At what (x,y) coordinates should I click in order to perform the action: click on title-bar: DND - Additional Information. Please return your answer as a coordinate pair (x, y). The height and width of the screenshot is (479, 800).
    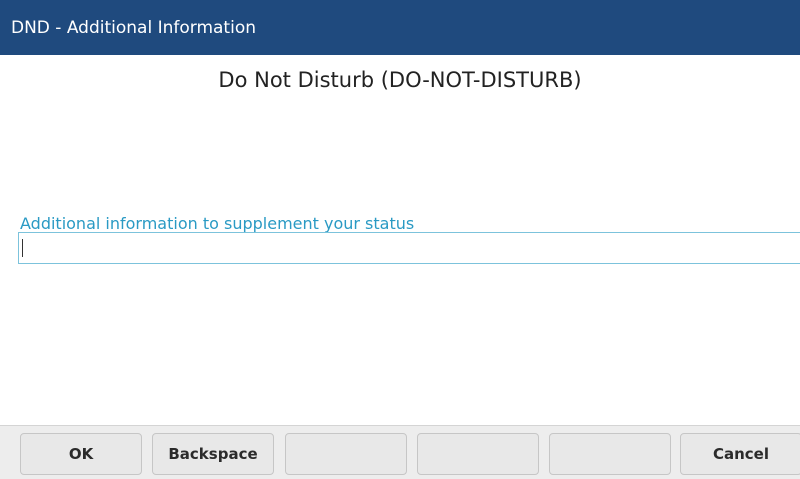
    Looking at the image, I should click on (400, 27).